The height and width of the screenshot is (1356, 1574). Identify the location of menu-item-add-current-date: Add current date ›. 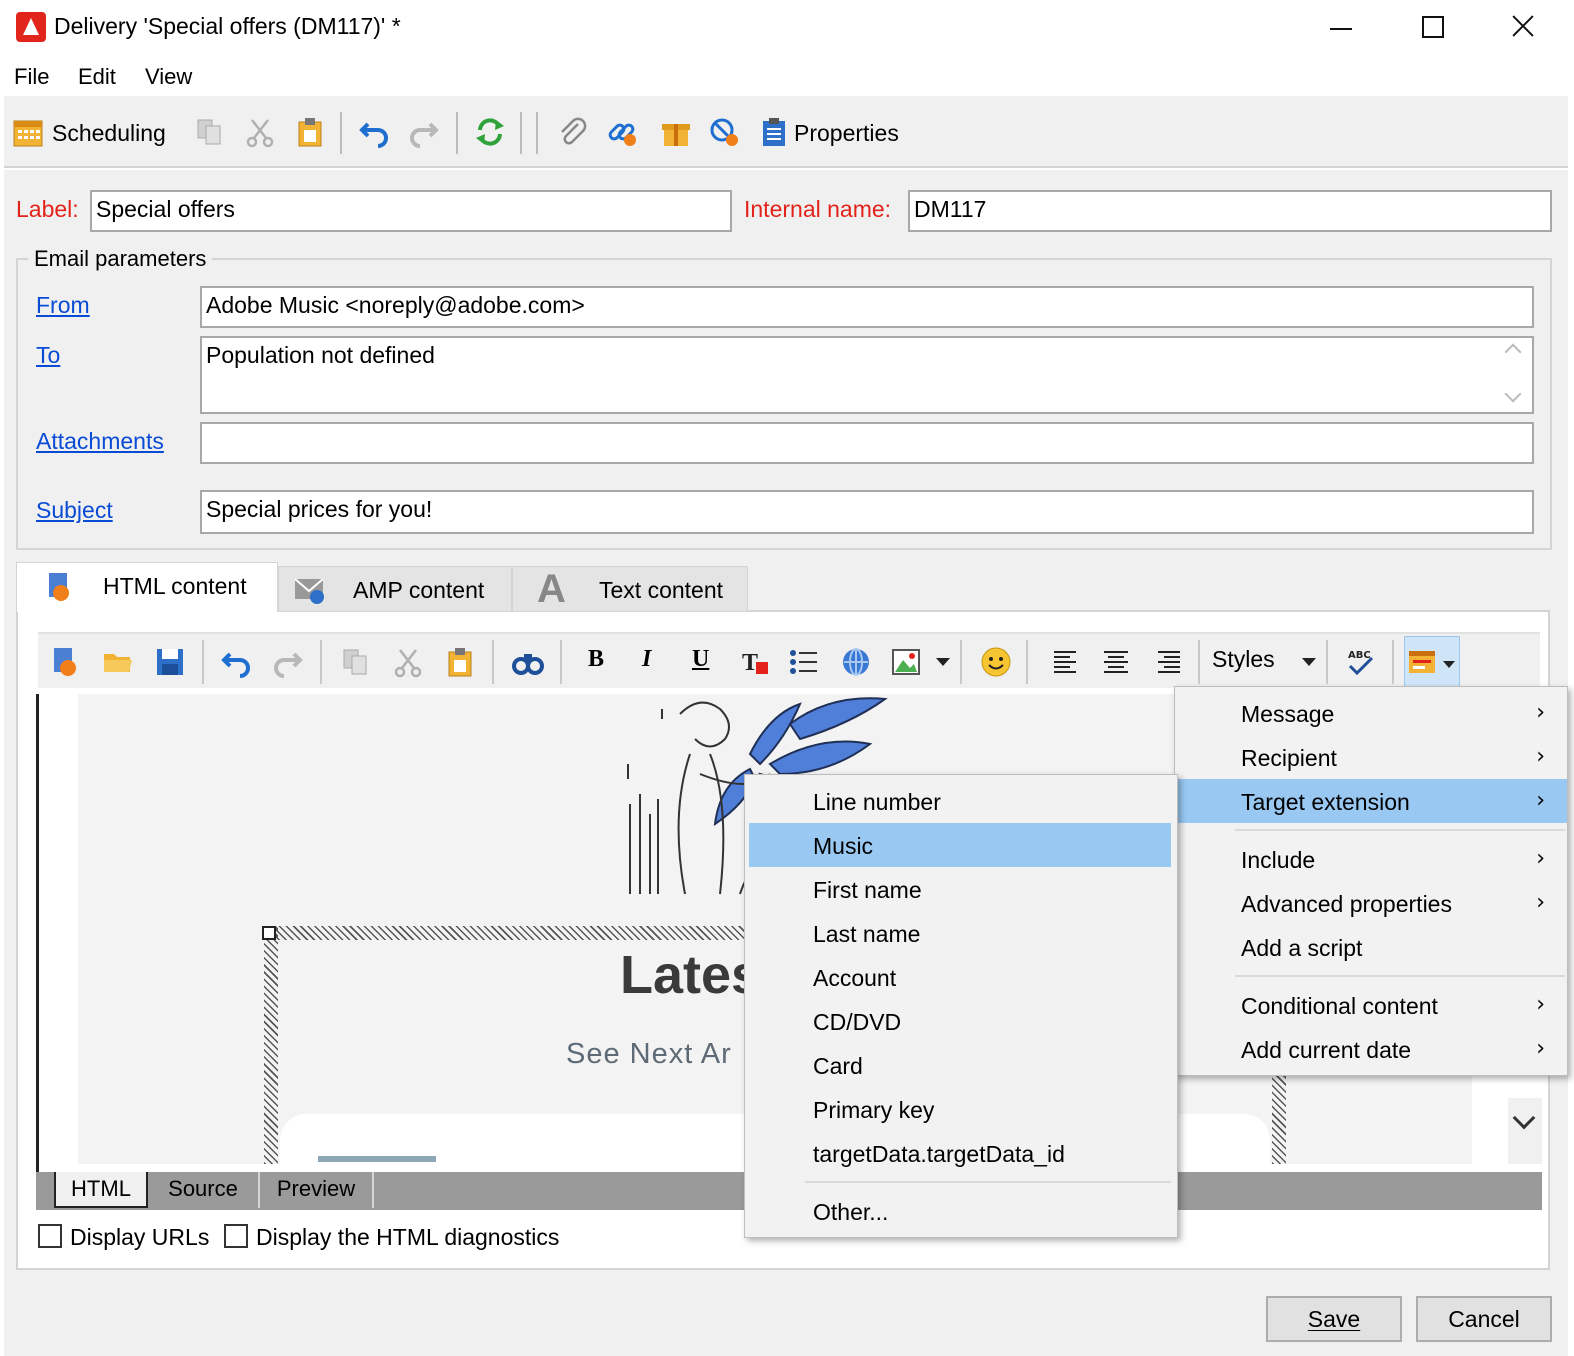
(1371, 1049).